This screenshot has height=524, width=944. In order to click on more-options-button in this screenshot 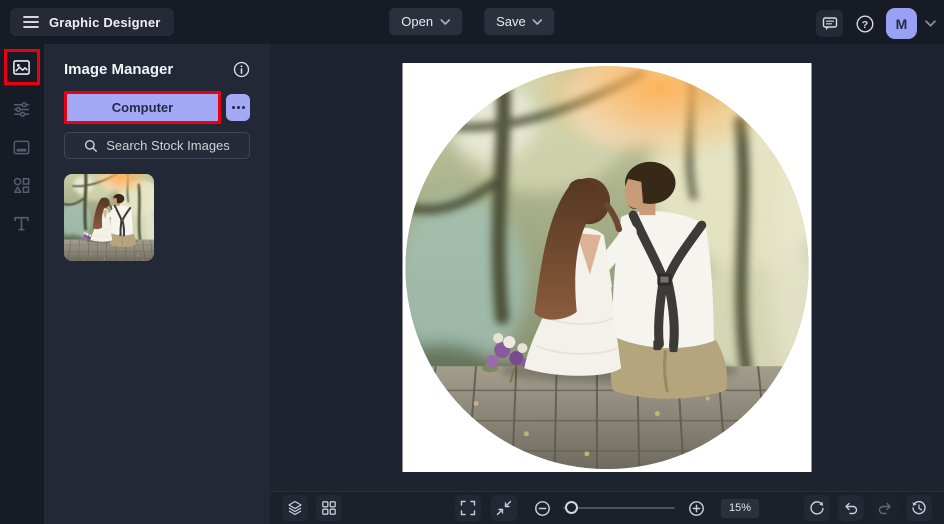, I will do `click(238, 107)`.